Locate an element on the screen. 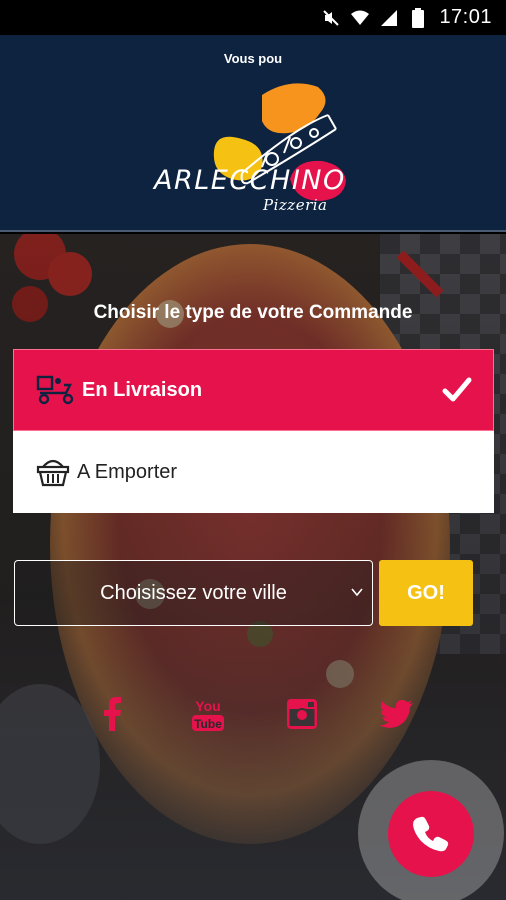  status-time: 17:01 is located at coordinates (465, 17).